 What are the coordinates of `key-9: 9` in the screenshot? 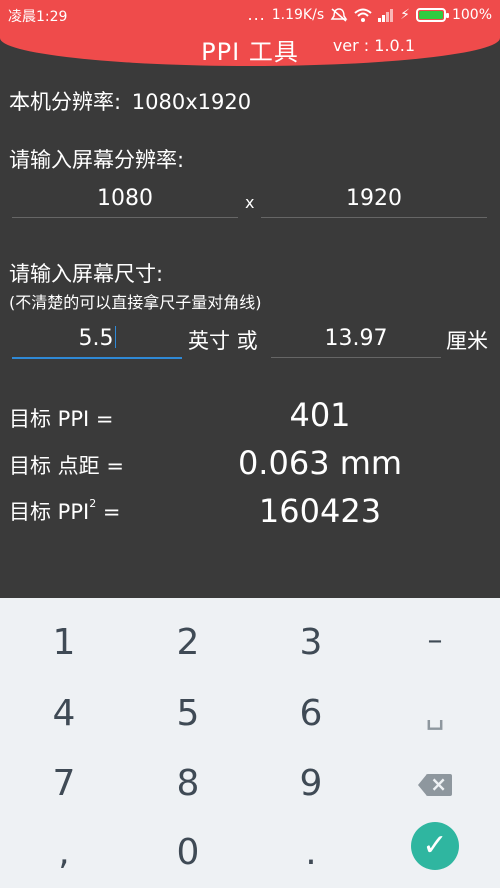 It's located at (311, 784).